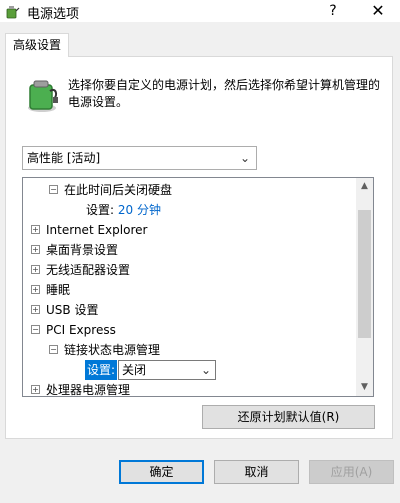 This screenshot has height=503, width=400. Describe the element at coordinates (13, 12) in the screenshot. I see `power-options-icon` at that location.